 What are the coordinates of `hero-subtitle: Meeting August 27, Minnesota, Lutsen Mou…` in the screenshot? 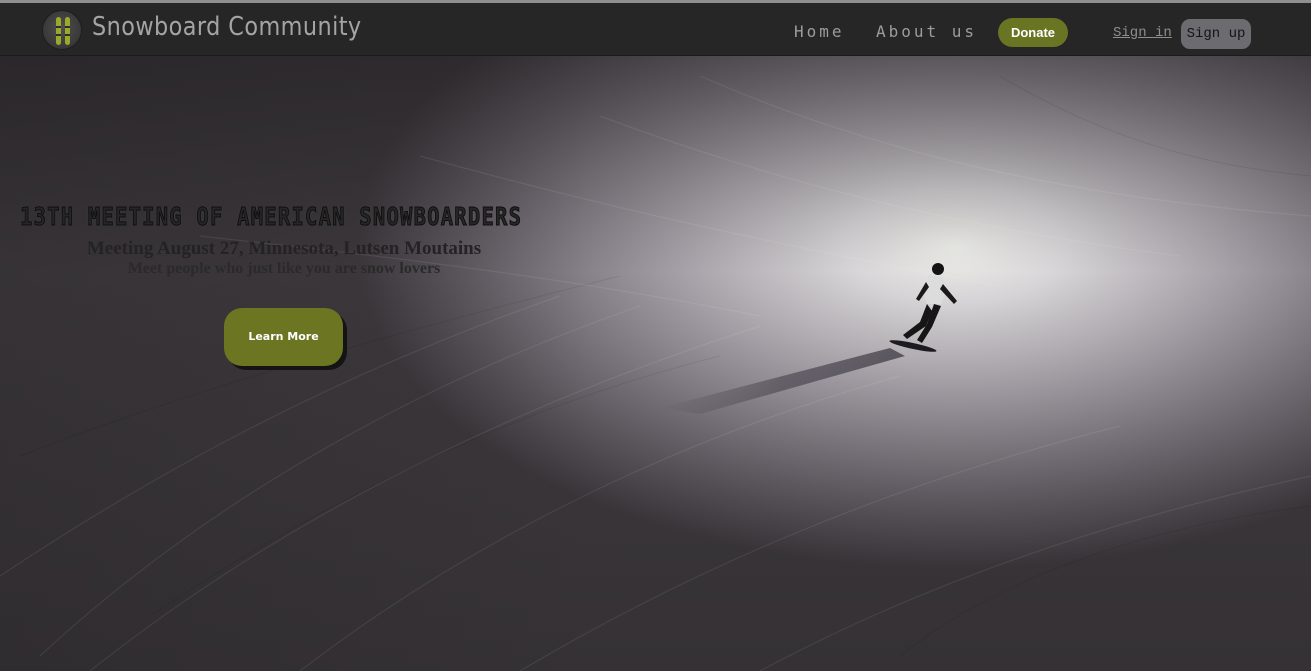 It's located at (284, 248).